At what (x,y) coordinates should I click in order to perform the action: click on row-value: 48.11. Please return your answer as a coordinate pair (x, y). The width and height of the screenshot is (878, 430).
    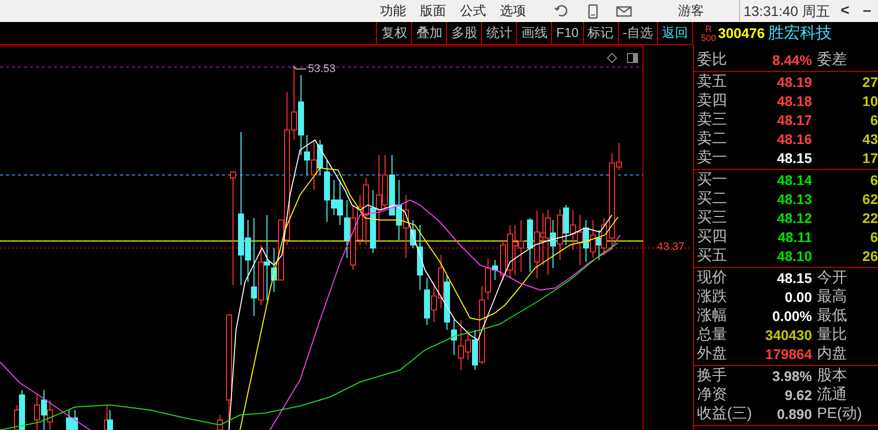
    Looking at the image, I should click on (794, 237).